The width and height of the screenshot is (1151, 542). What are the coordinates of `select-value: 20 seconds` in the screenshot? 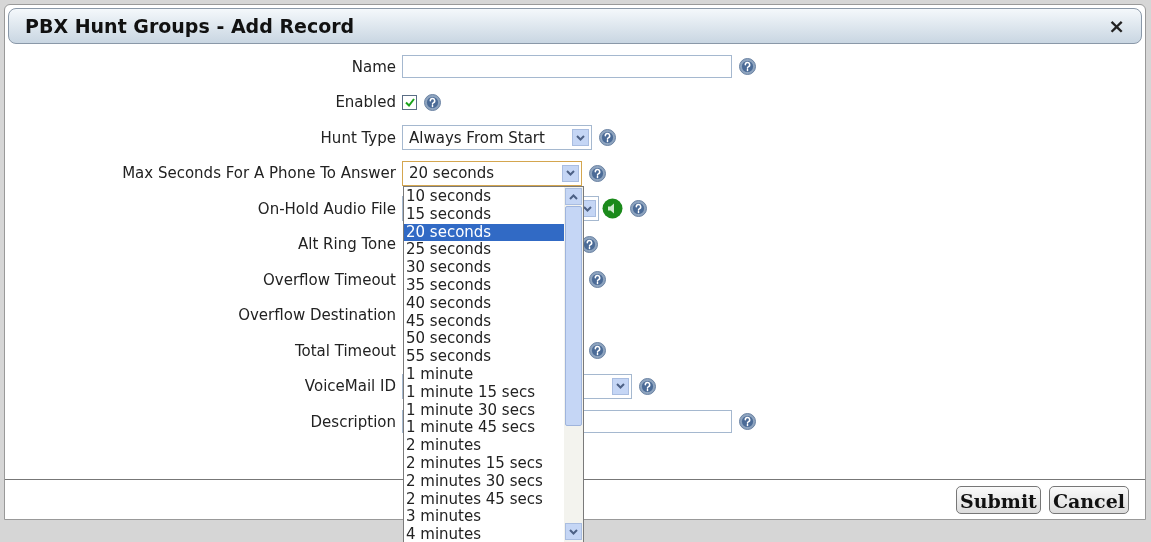 It's located at (451, 173).